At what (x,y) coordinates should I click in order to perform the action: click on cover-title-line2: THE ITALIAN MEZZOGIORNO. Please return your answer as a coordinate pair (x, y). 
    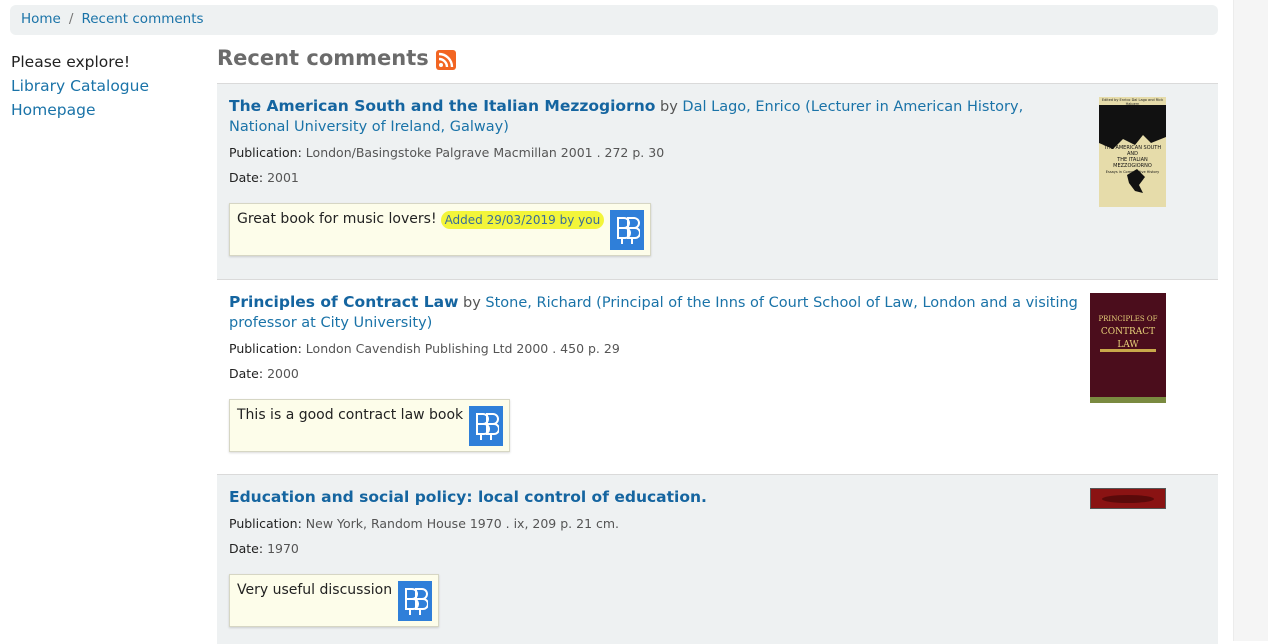
    Looking at the image, I should click on (1132, 163).